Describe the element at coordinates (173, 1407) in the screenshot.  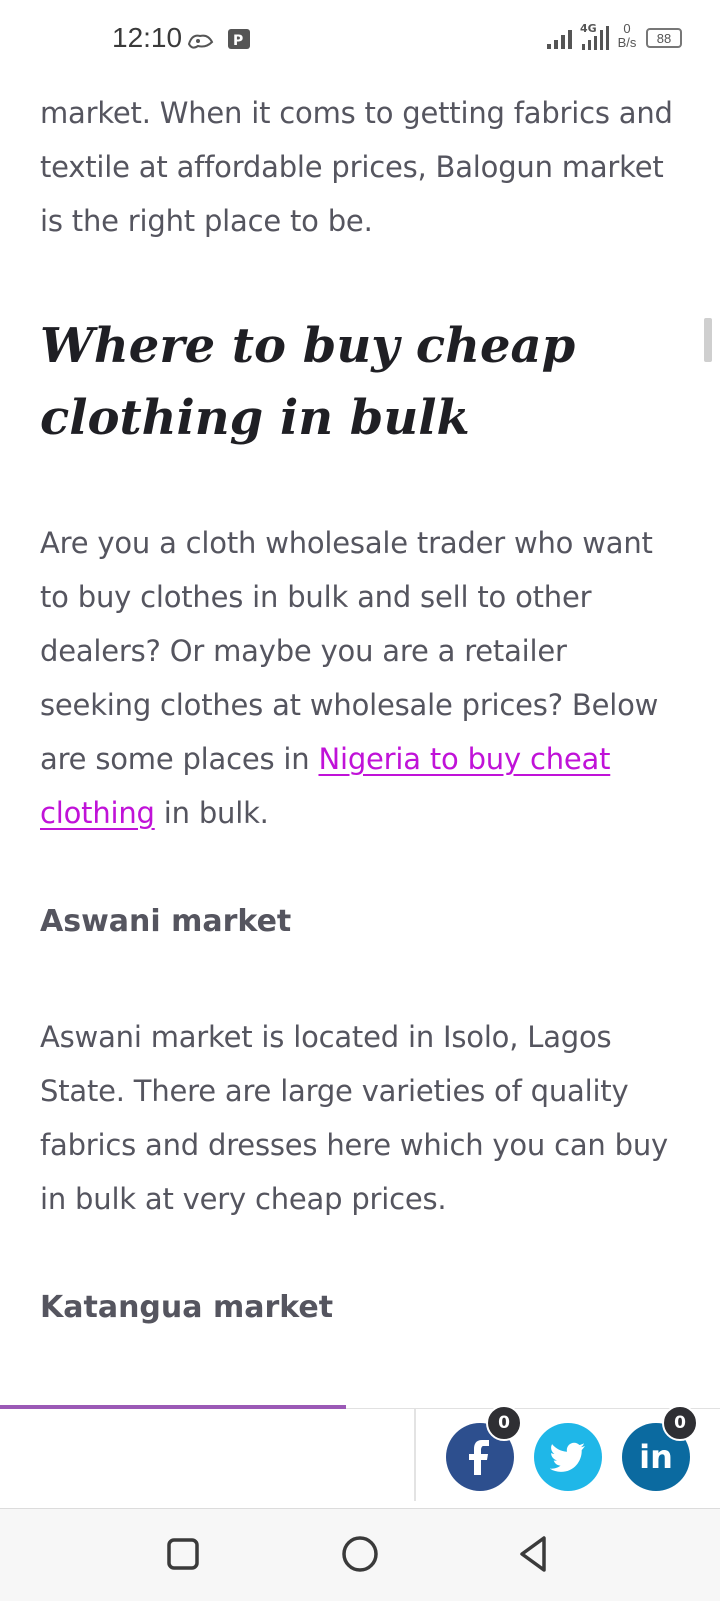
I see `reading-progress-fill` at that location.